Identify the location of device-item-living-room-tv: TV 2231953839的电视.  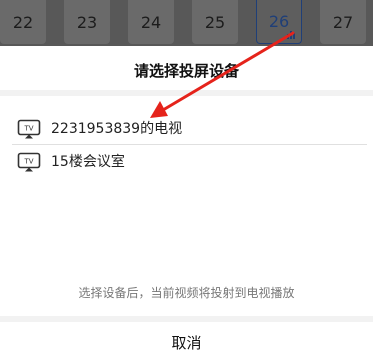
(186, 129).